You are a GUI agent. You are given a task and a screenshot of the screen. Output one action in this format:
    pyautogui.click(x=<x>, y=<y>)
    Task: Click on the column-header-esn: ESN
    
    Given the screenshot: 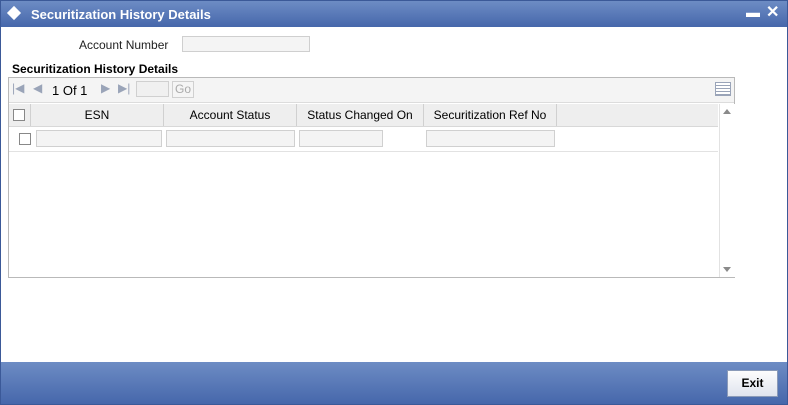 What is the action you would take?
    pyautogui.click(x=97, y=115)
    